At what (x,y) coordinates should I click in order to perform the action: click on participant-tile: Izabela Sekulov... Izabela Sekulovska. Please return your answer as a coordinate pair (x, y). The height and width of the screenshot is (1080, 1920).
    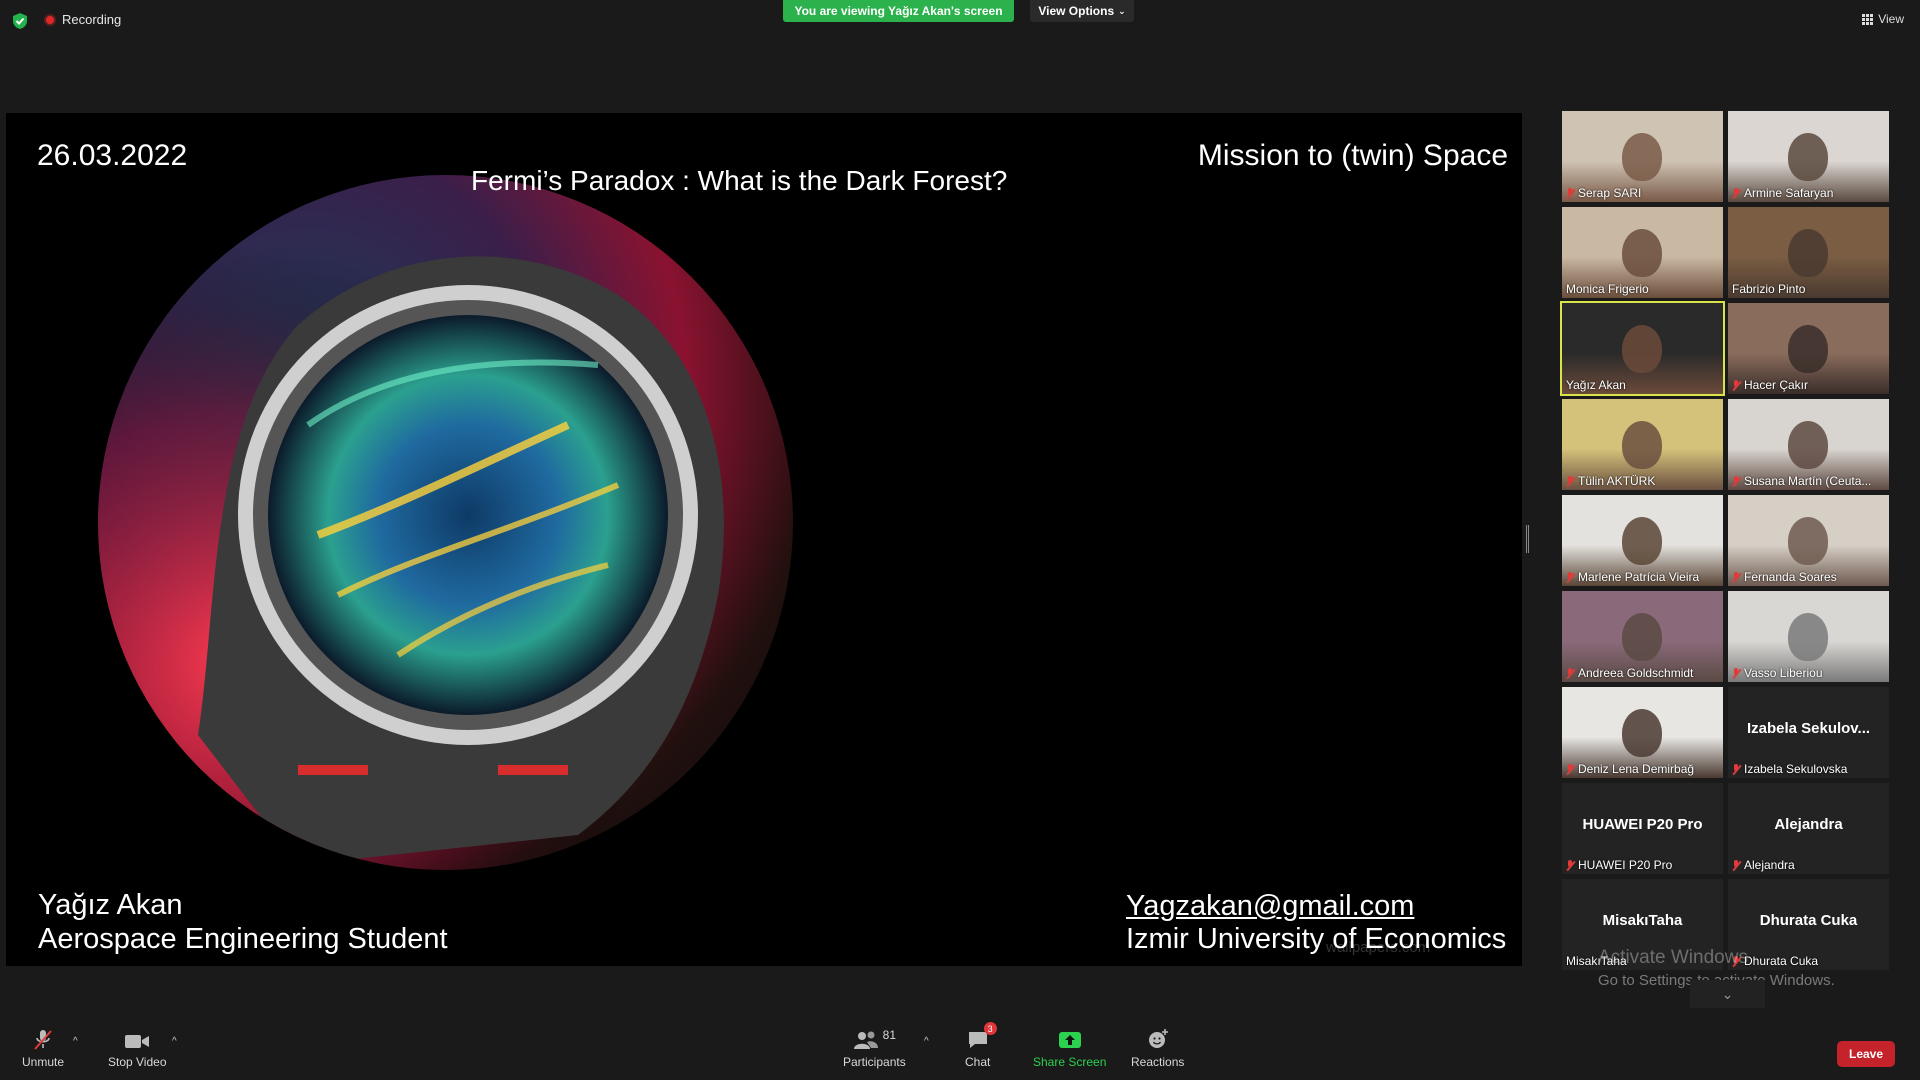
    Looking at the image, I should click on (1808, 732).